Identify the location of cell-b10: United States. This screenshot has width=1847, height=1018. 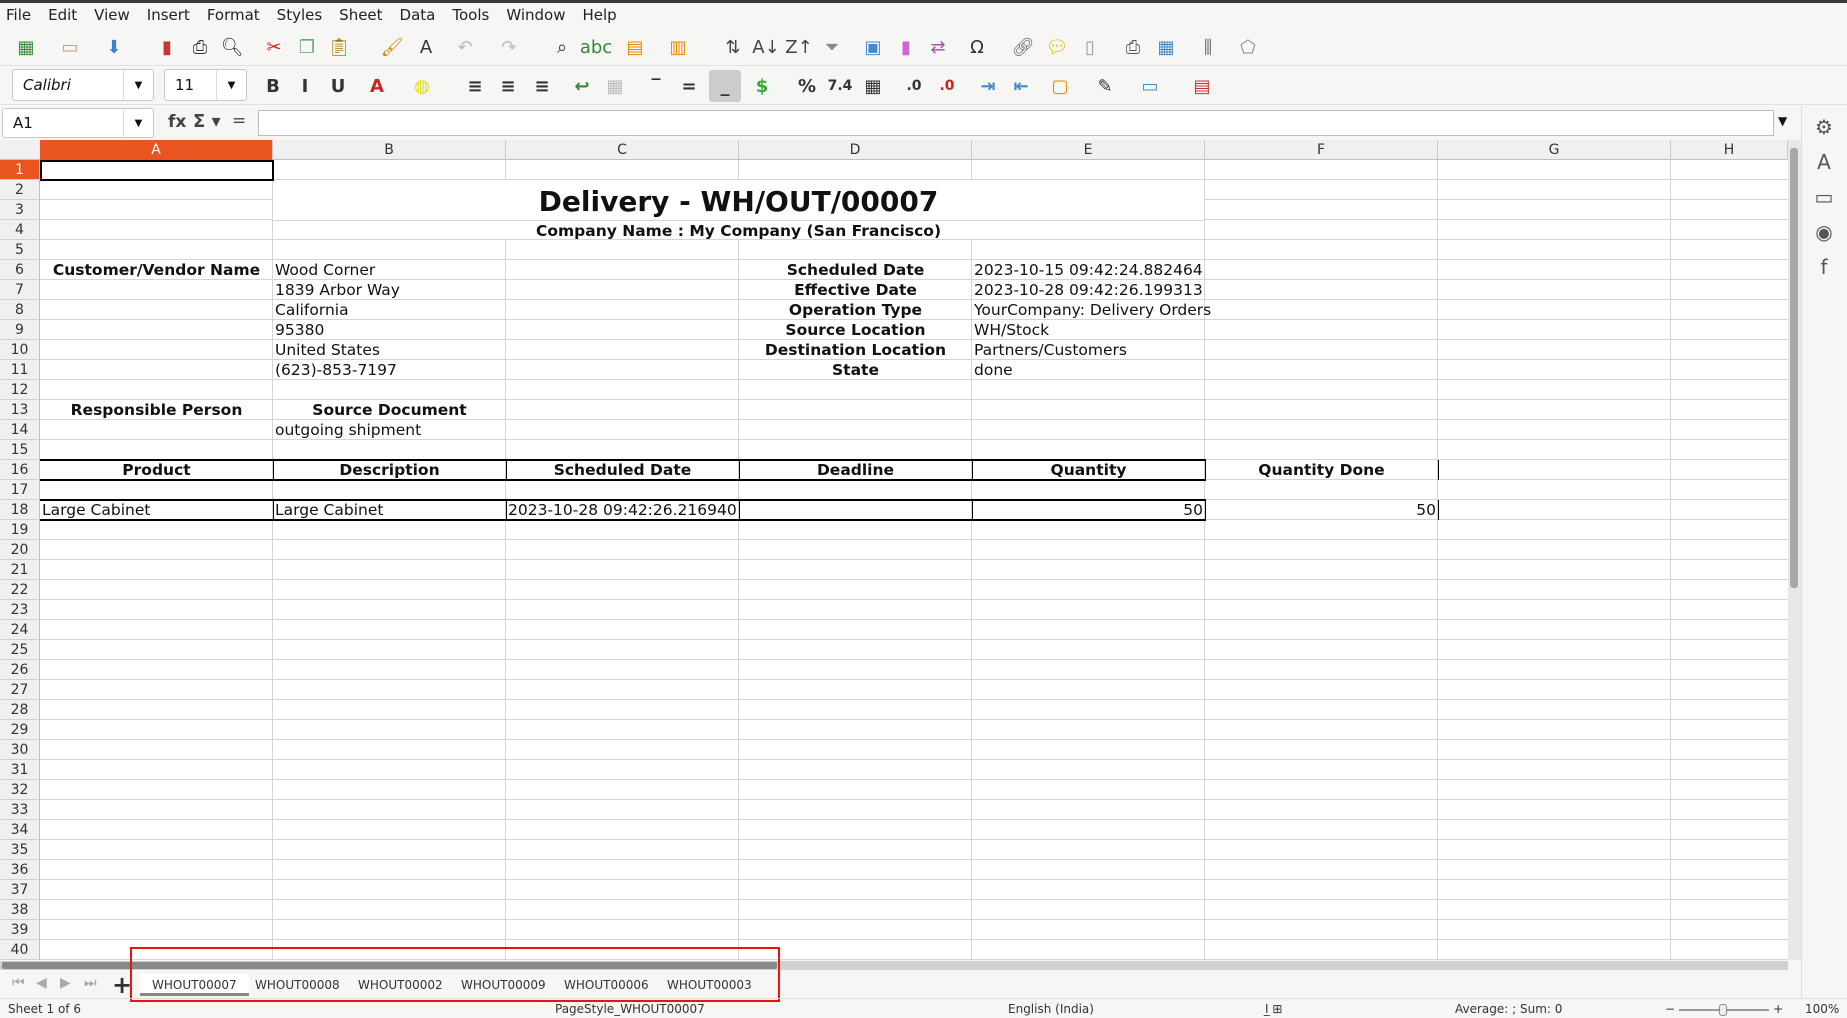
(389, 350).